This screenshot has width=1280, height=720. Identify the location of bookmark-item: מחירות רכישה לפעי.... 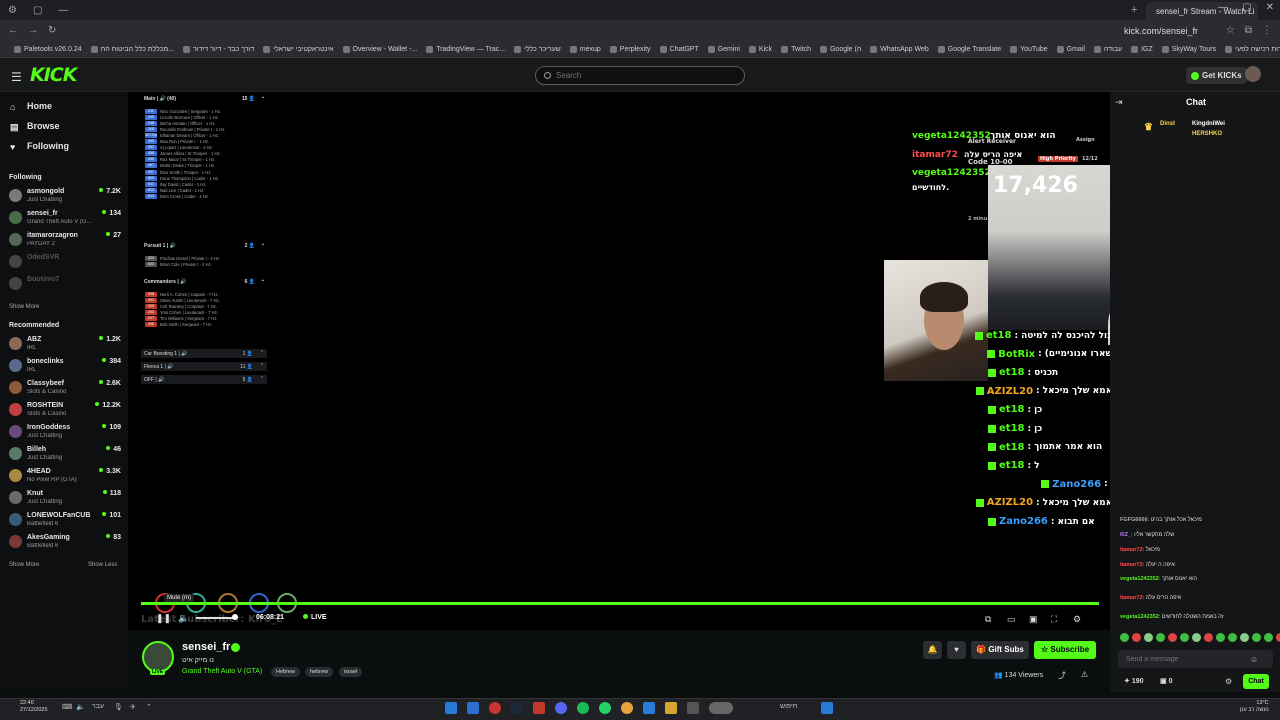
(1252, 49).